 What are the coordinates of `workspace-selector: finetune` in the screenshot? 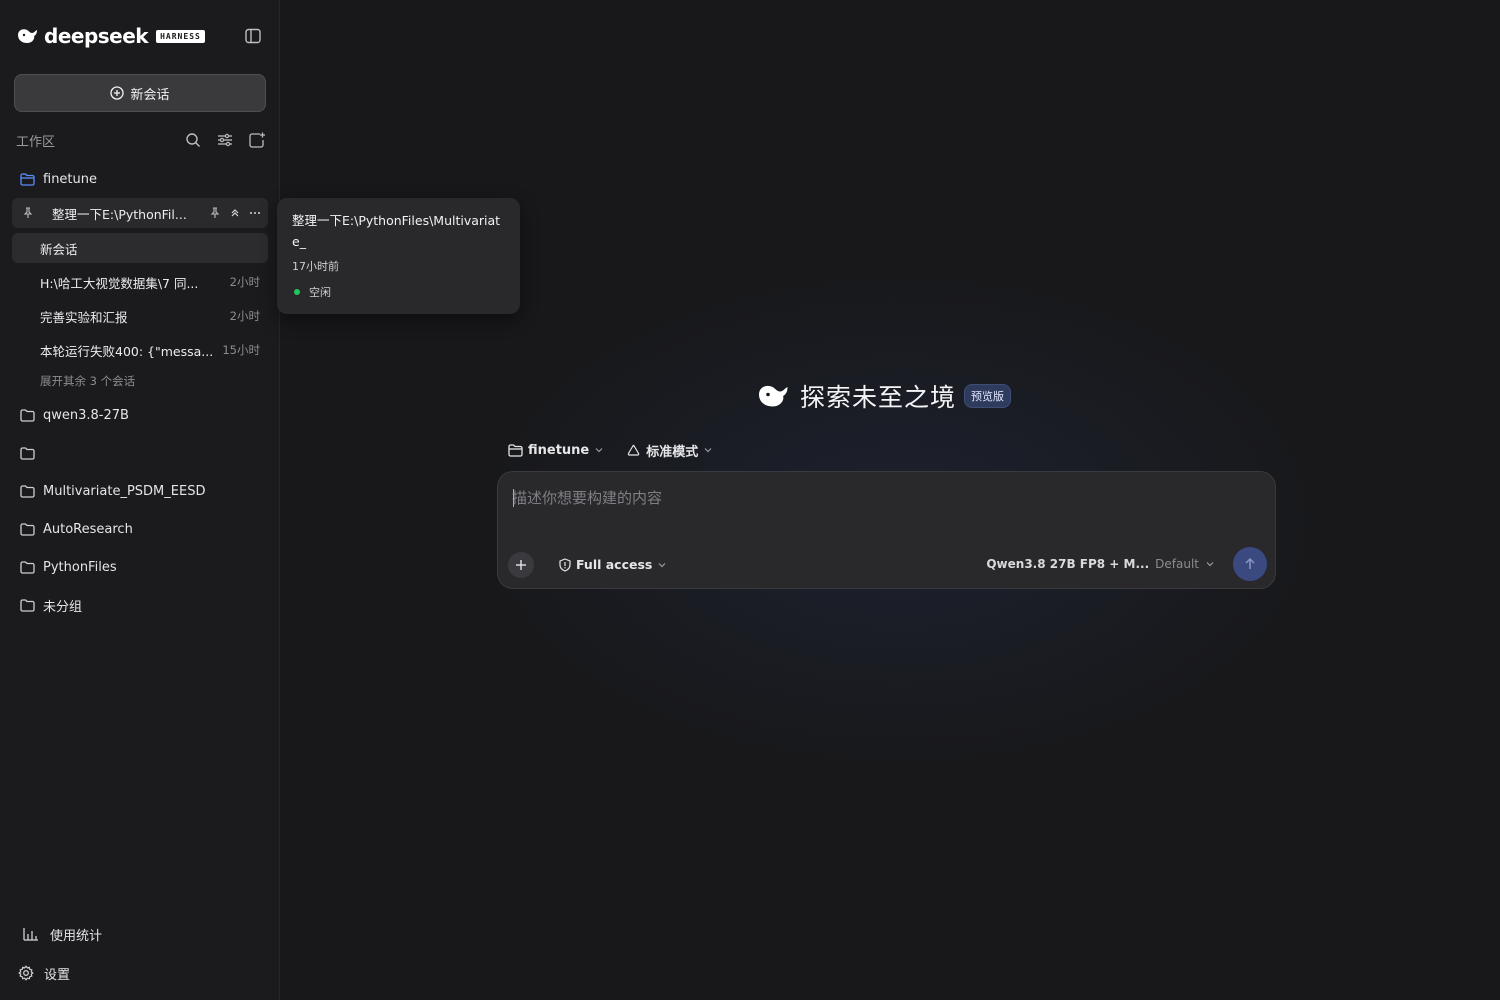 It's located at (556, 450).